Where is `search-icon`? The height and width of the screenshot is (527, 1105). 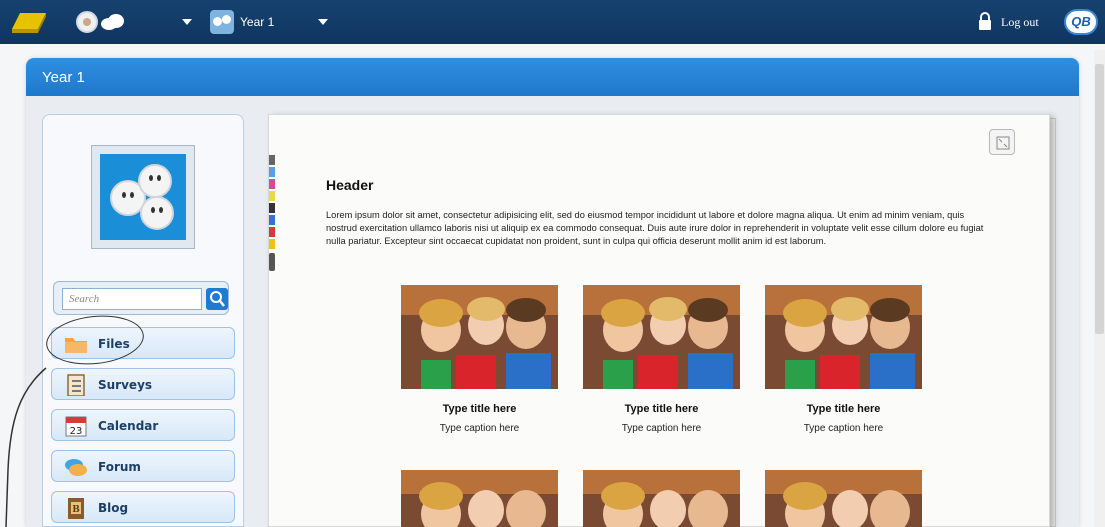
search-icon is located at coordinates (217, 299).